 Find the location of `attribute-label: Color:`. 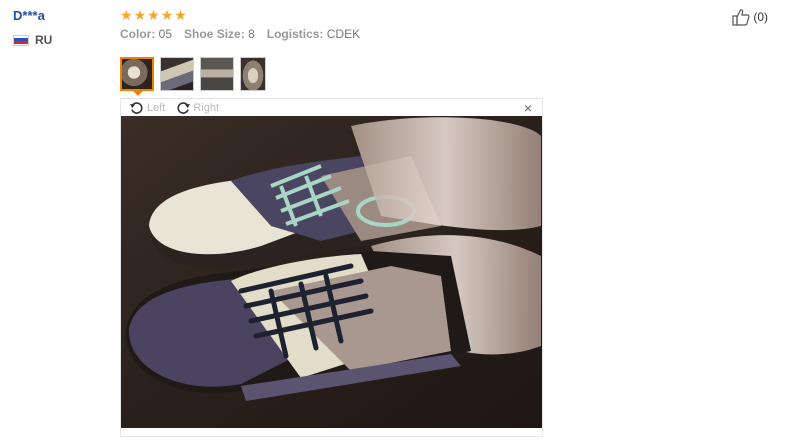

attribute-label: Color: is located at coordinates (138, 34).